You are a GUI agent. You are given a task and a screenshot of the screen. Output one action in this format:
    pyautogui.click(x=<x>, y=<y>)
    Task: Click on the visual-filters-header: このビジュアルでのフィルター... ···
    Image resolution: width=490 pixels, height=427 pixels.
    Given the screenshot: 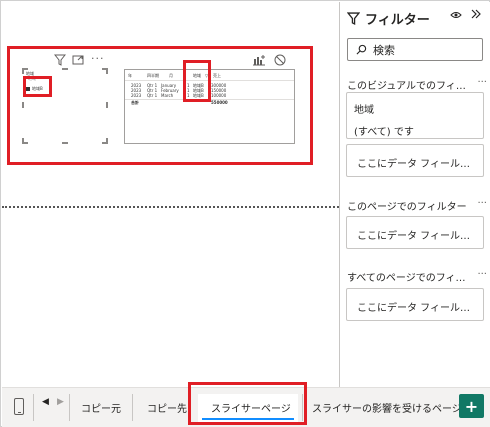 What is the action you would take?
    pyautogui.click(x=417, y=84)
    